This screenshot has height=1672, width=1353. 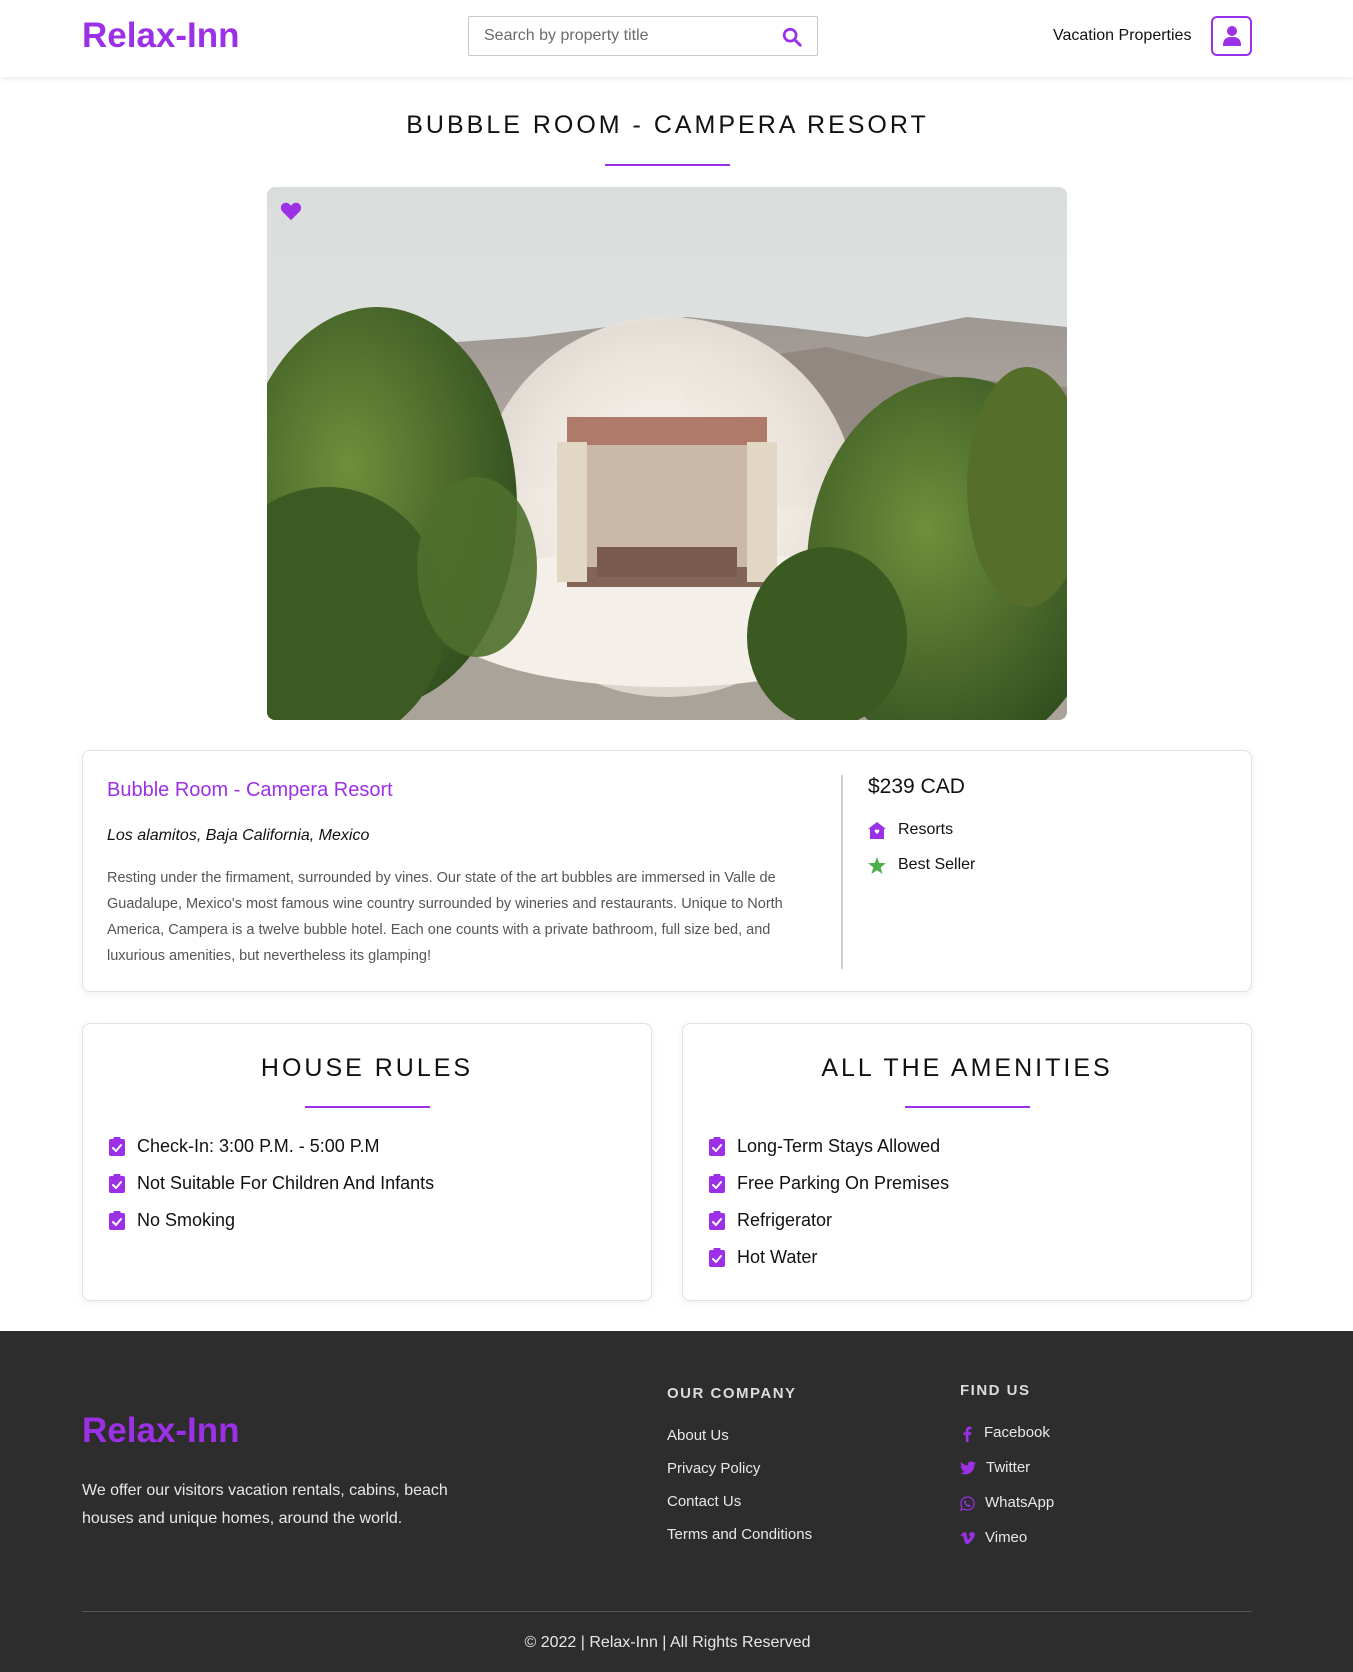 I want to click on favorite-heart-icon, so click(x=291, y=211).